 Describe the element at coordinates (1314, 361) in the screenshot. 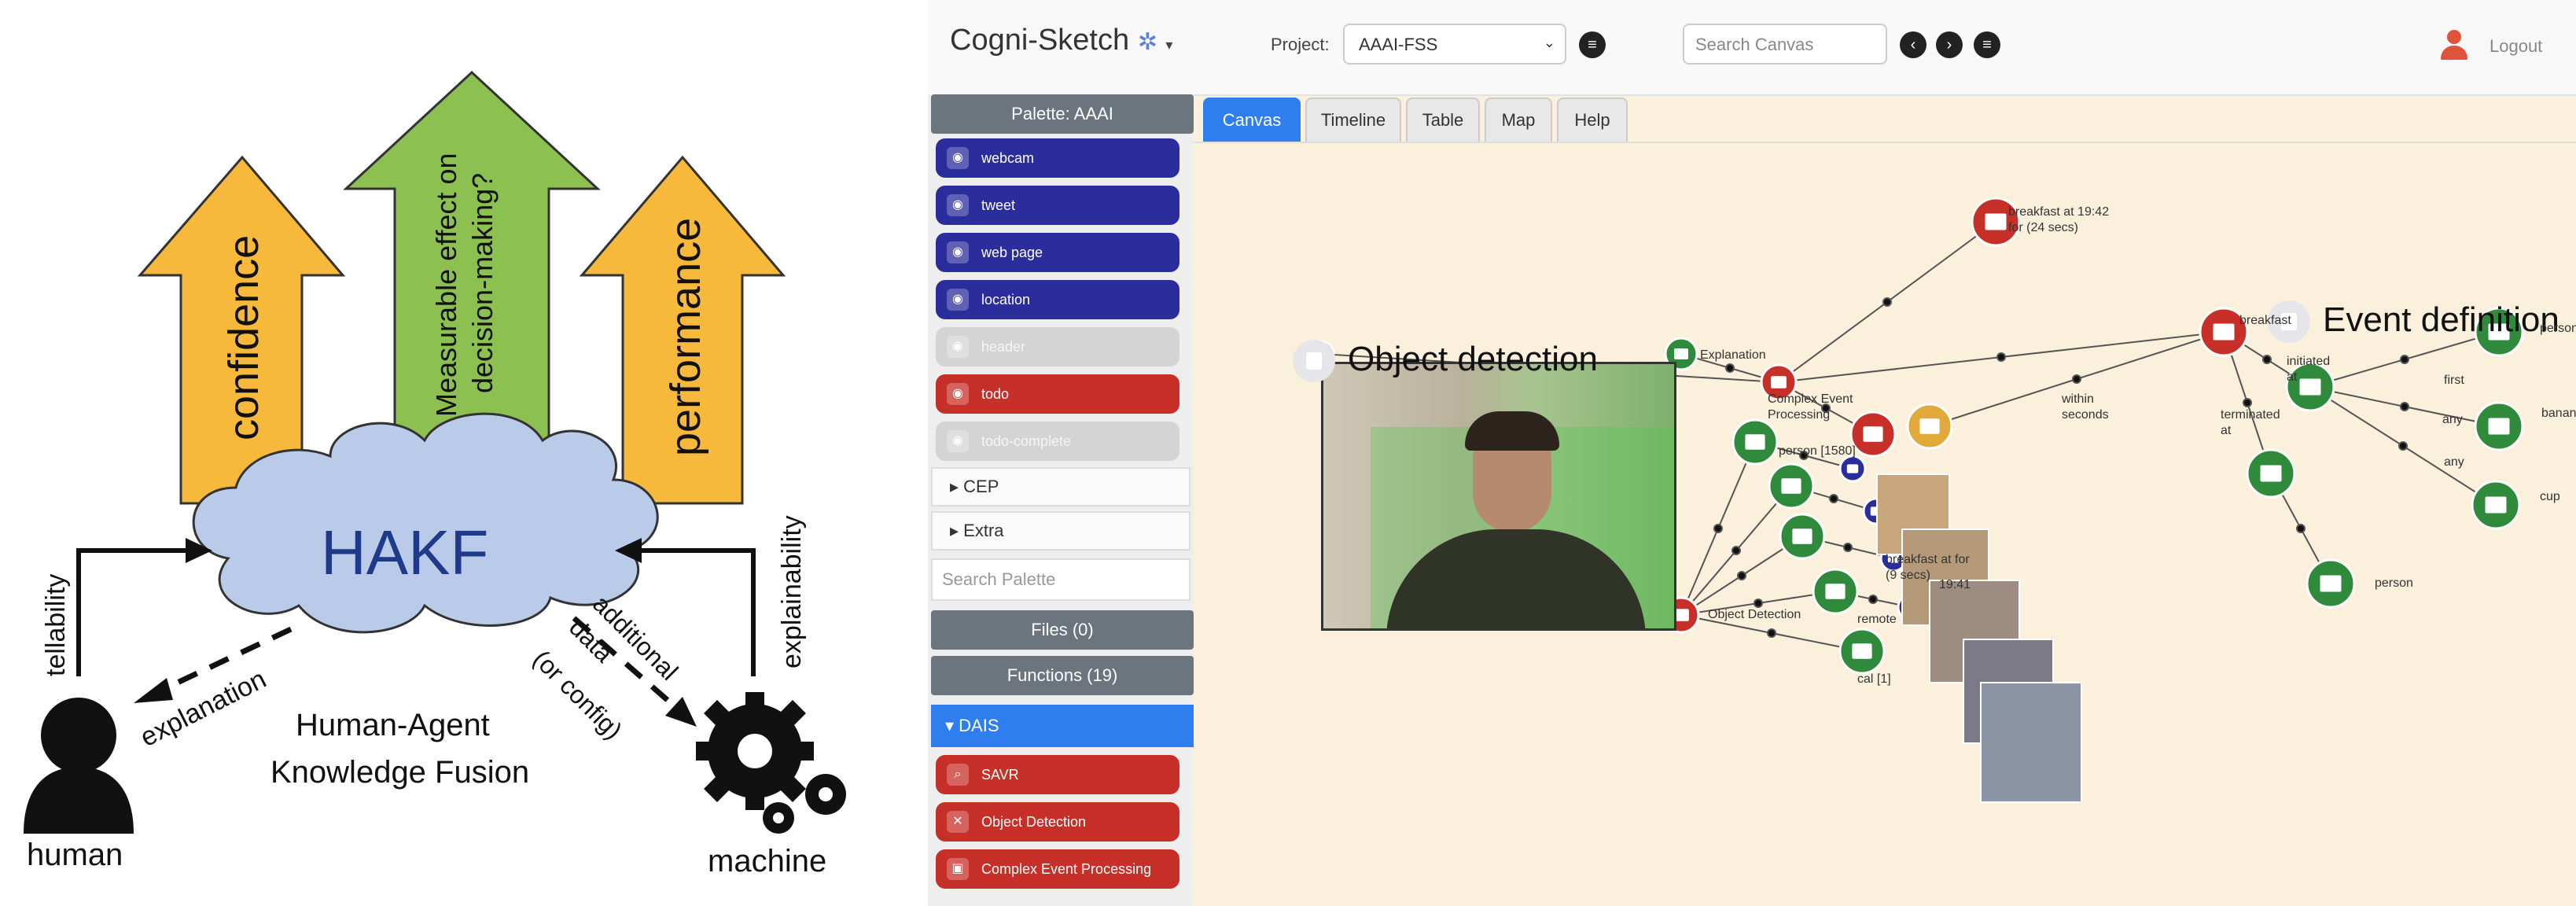

I see `document-icon` at that location.